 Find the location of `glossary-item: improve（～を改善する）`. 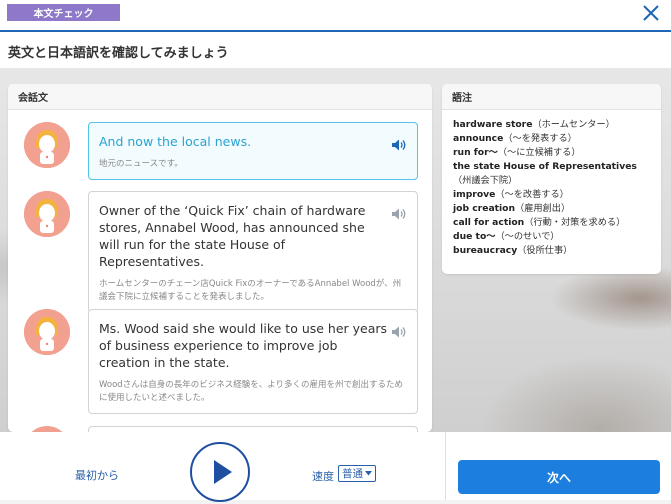

glossary-item: improve（～を改善する） is located at coordinates (552, 195).